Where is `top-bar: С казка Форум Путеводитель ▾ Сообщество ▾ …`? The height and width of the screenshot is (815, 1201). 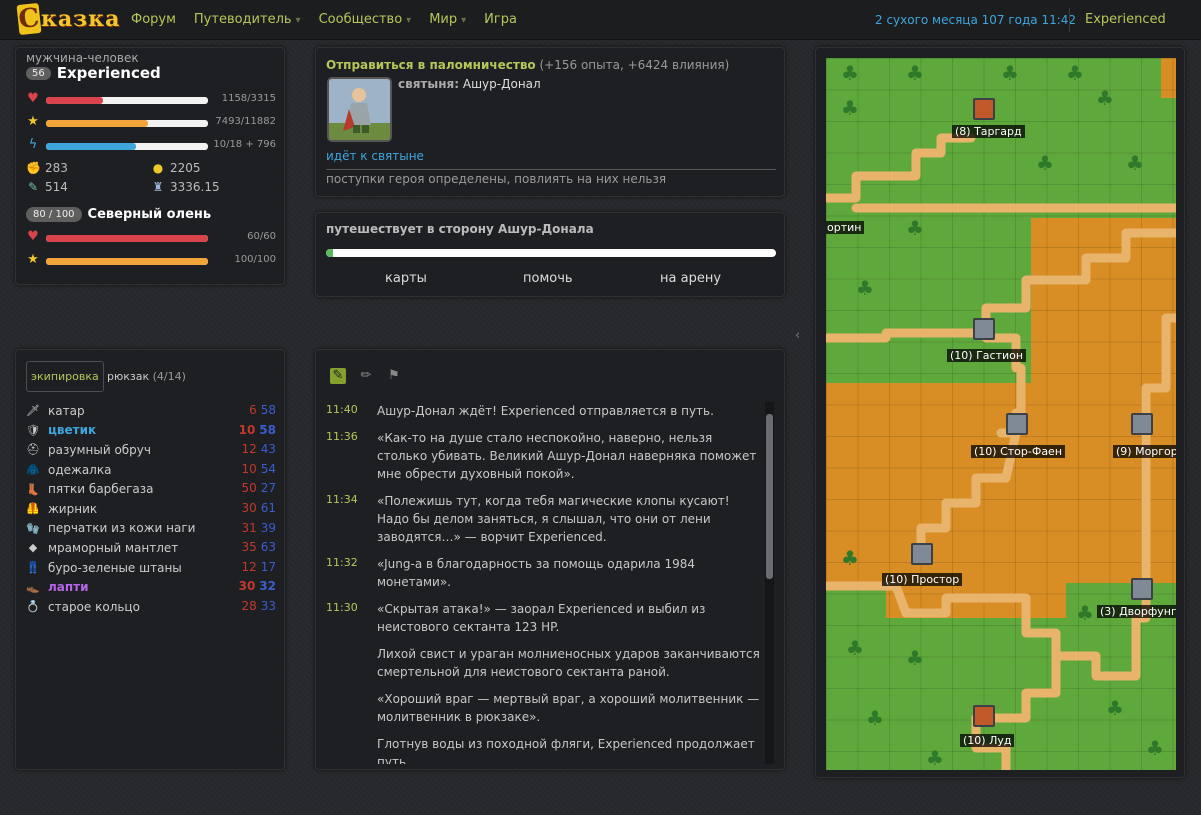 top-bar: С казка Форум Путеводитель ▾ Сообщество ▾ … is located at coordinates (600, 20).